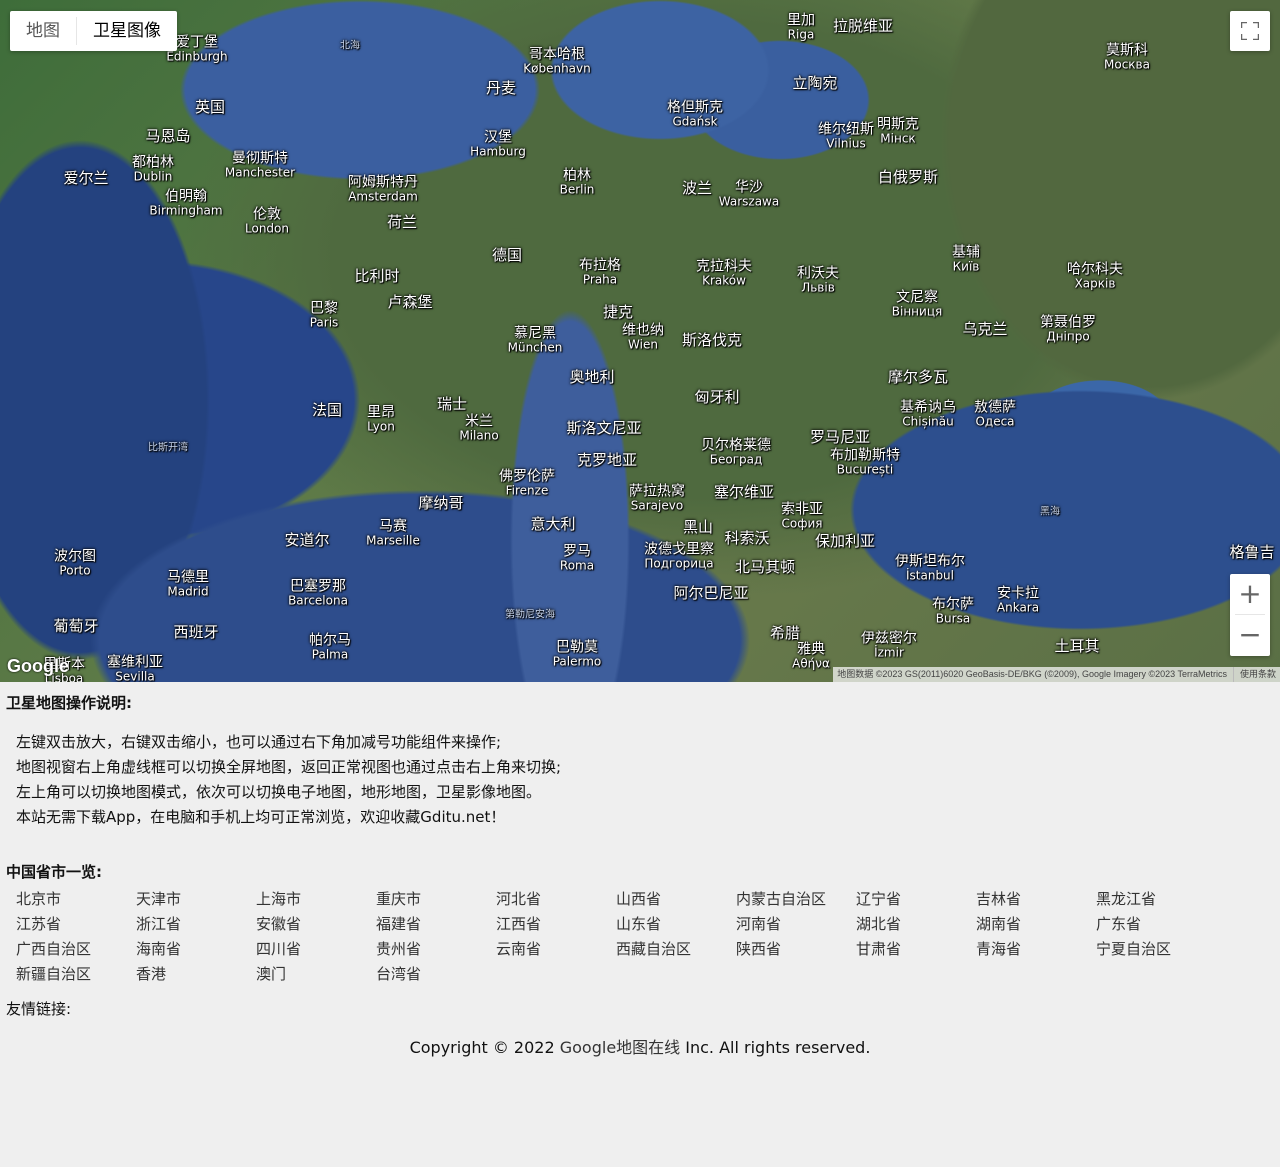 The image size is (1280, 1167). What do you see at coordinates (316, 924) in the screenshot?
I see `province-link: 安徽省` at bounding box center [316, 924].